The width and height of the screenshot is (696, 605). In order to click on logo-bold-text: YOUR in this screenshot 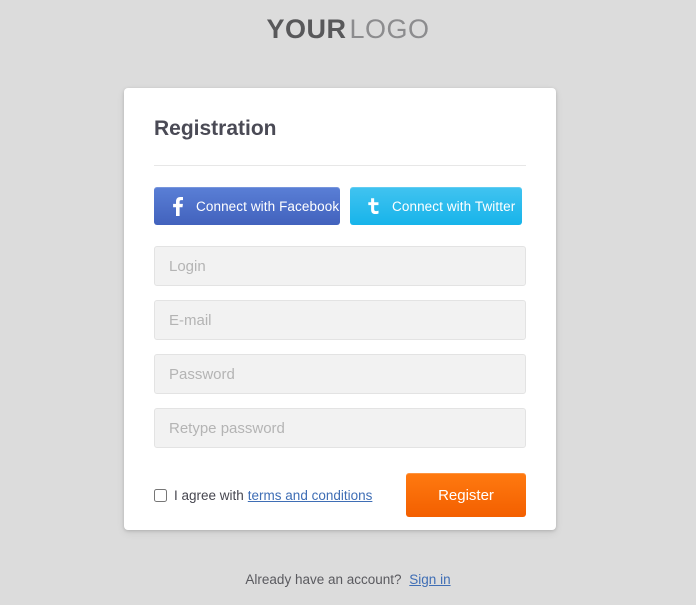, I will do `click(306, 29)`.